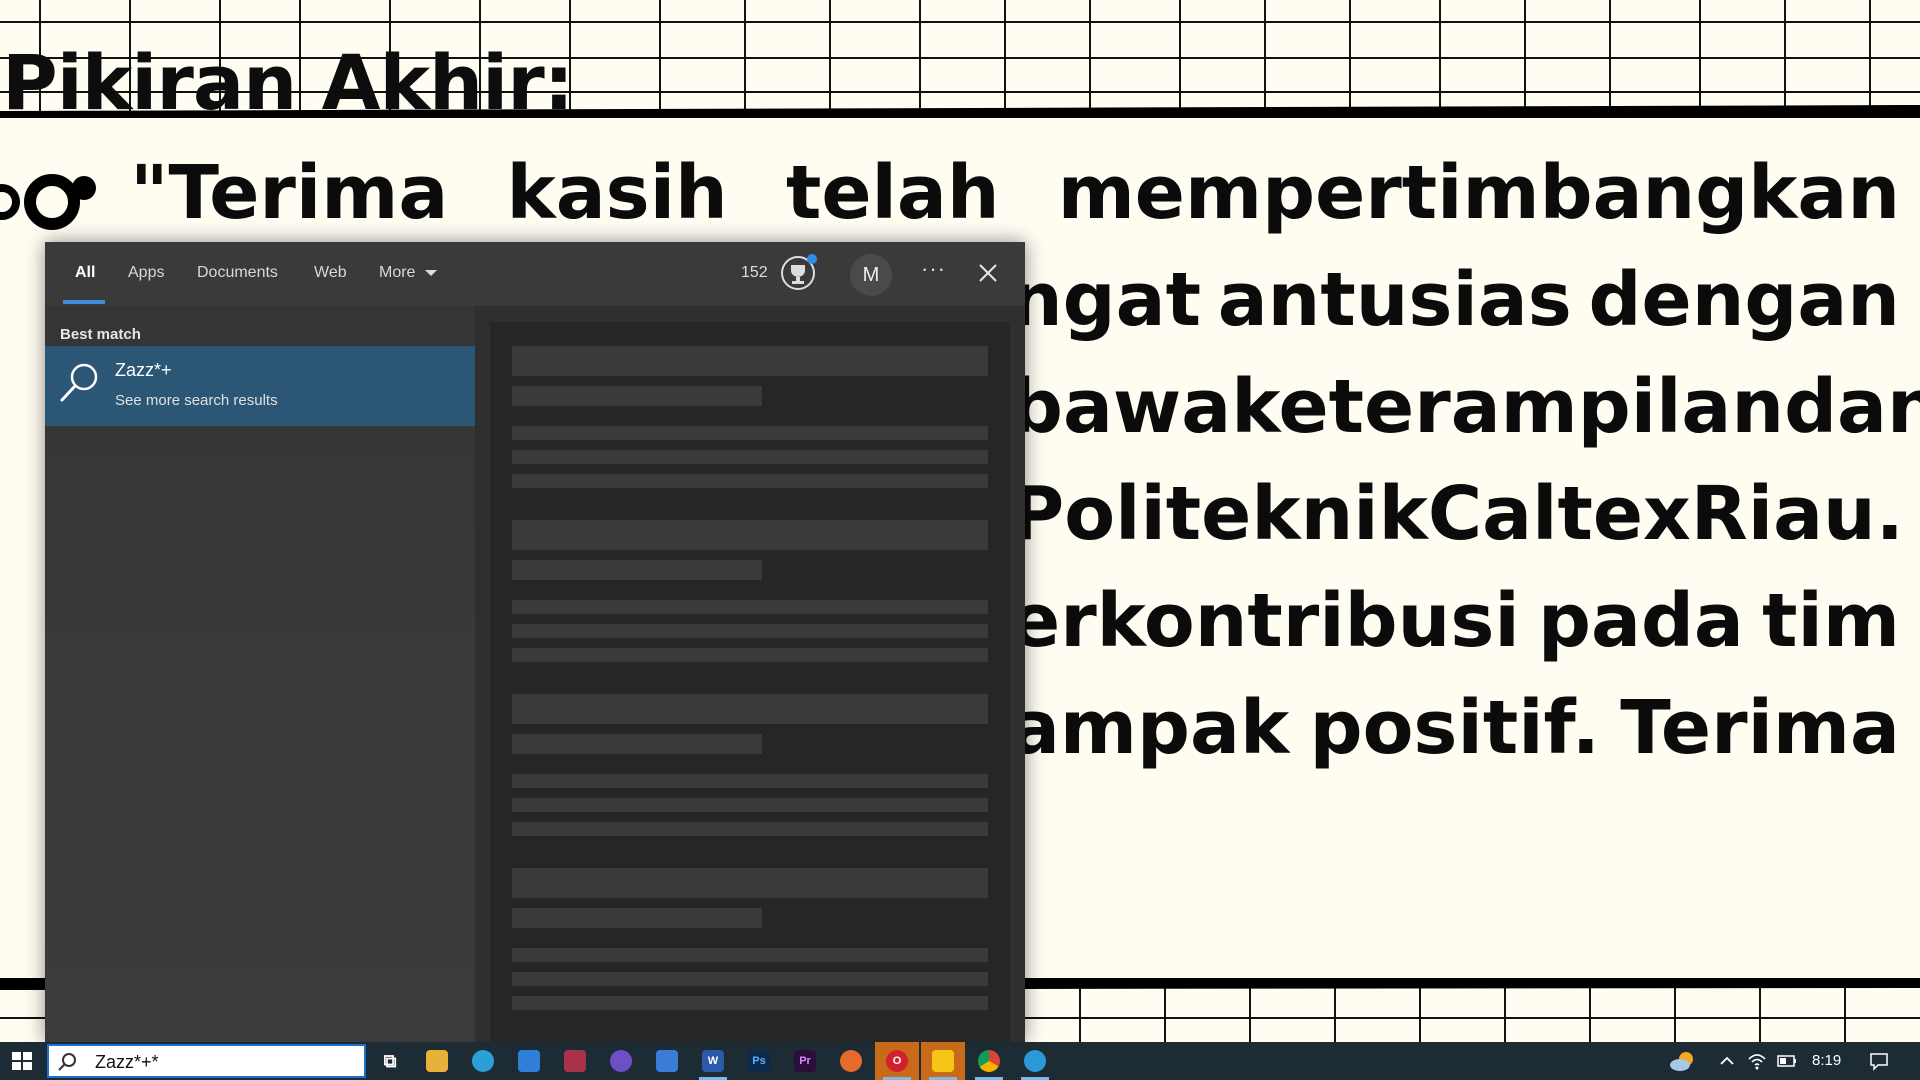  I want to click on tab-apps: Apps, so click(146, 273).